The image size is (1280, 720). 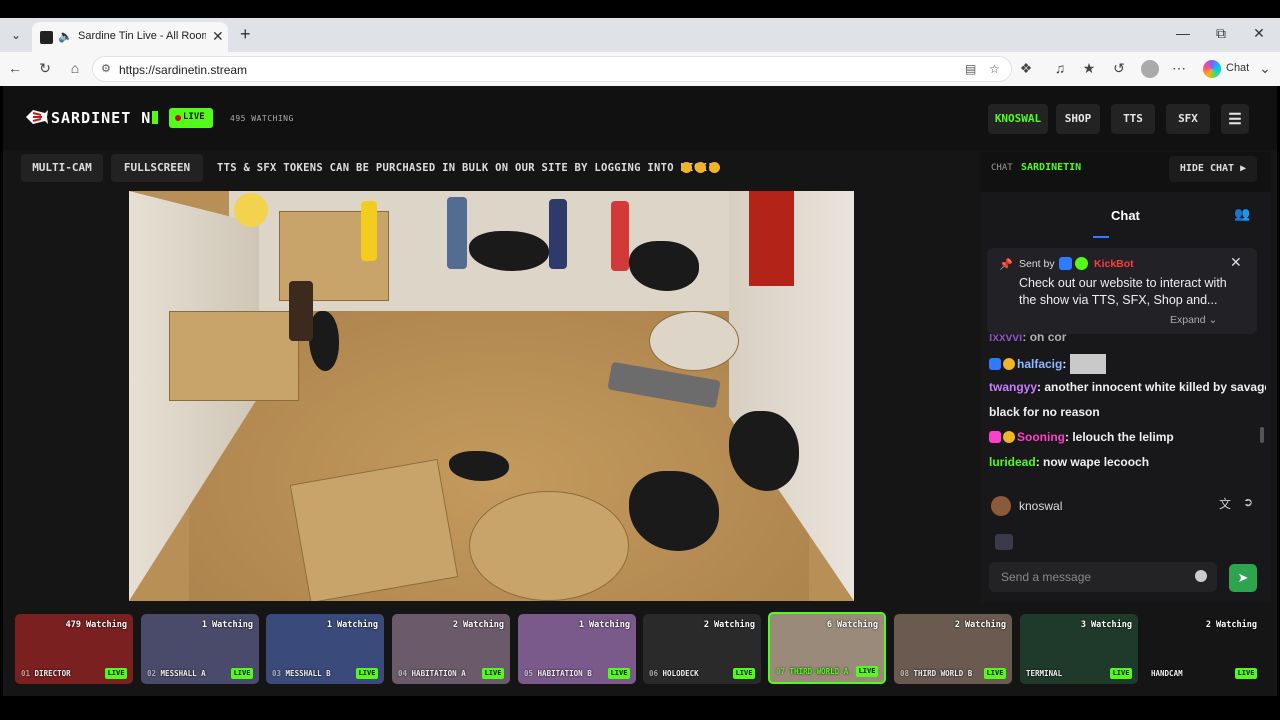 I want to click on multicam-button: MULTI-CAM, so click(x=62, y=168).